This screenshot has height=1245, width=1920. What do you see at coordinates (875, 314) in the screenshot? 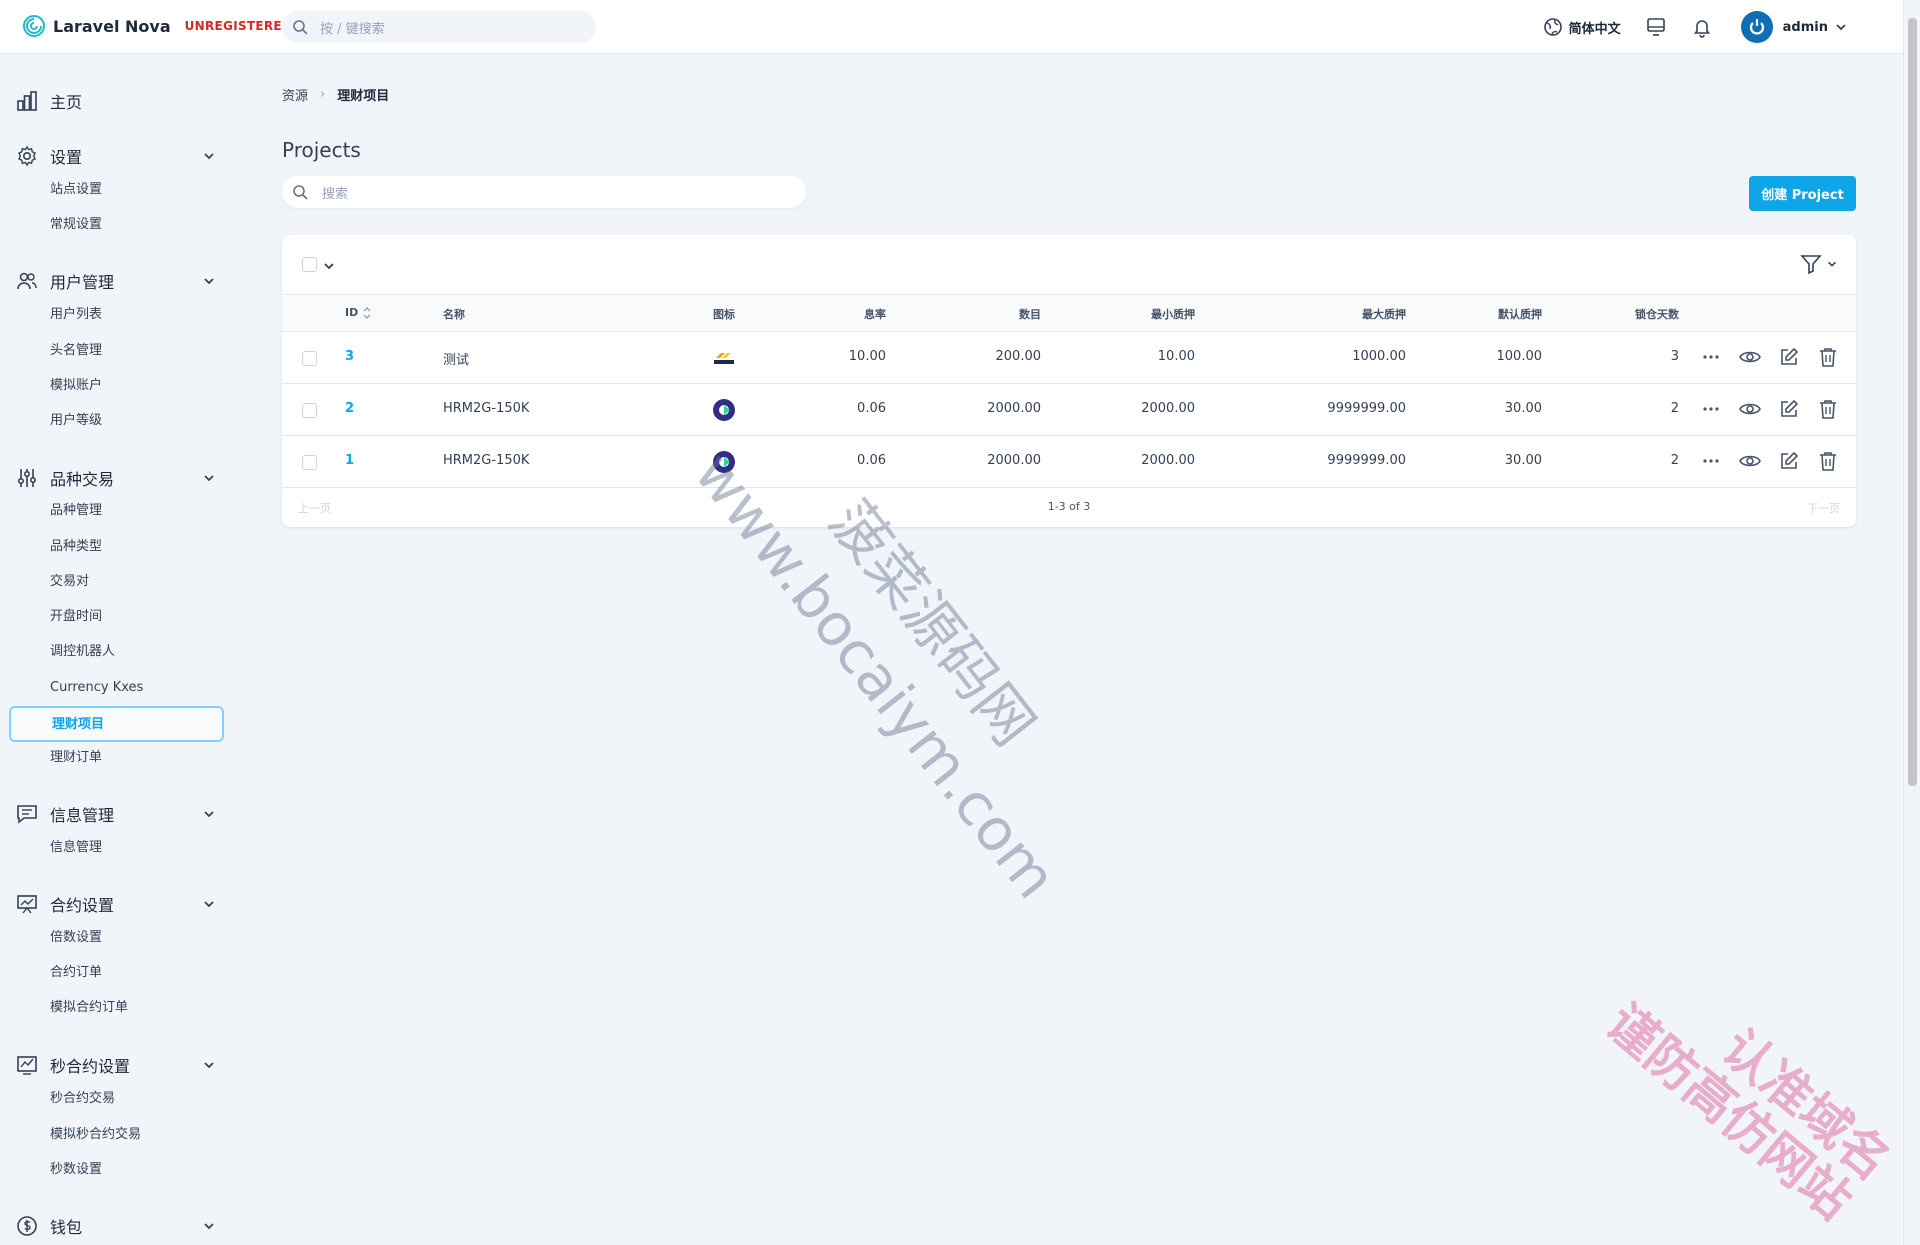
I see `column-header-rate: 息率` at bounding box center [875, 314].